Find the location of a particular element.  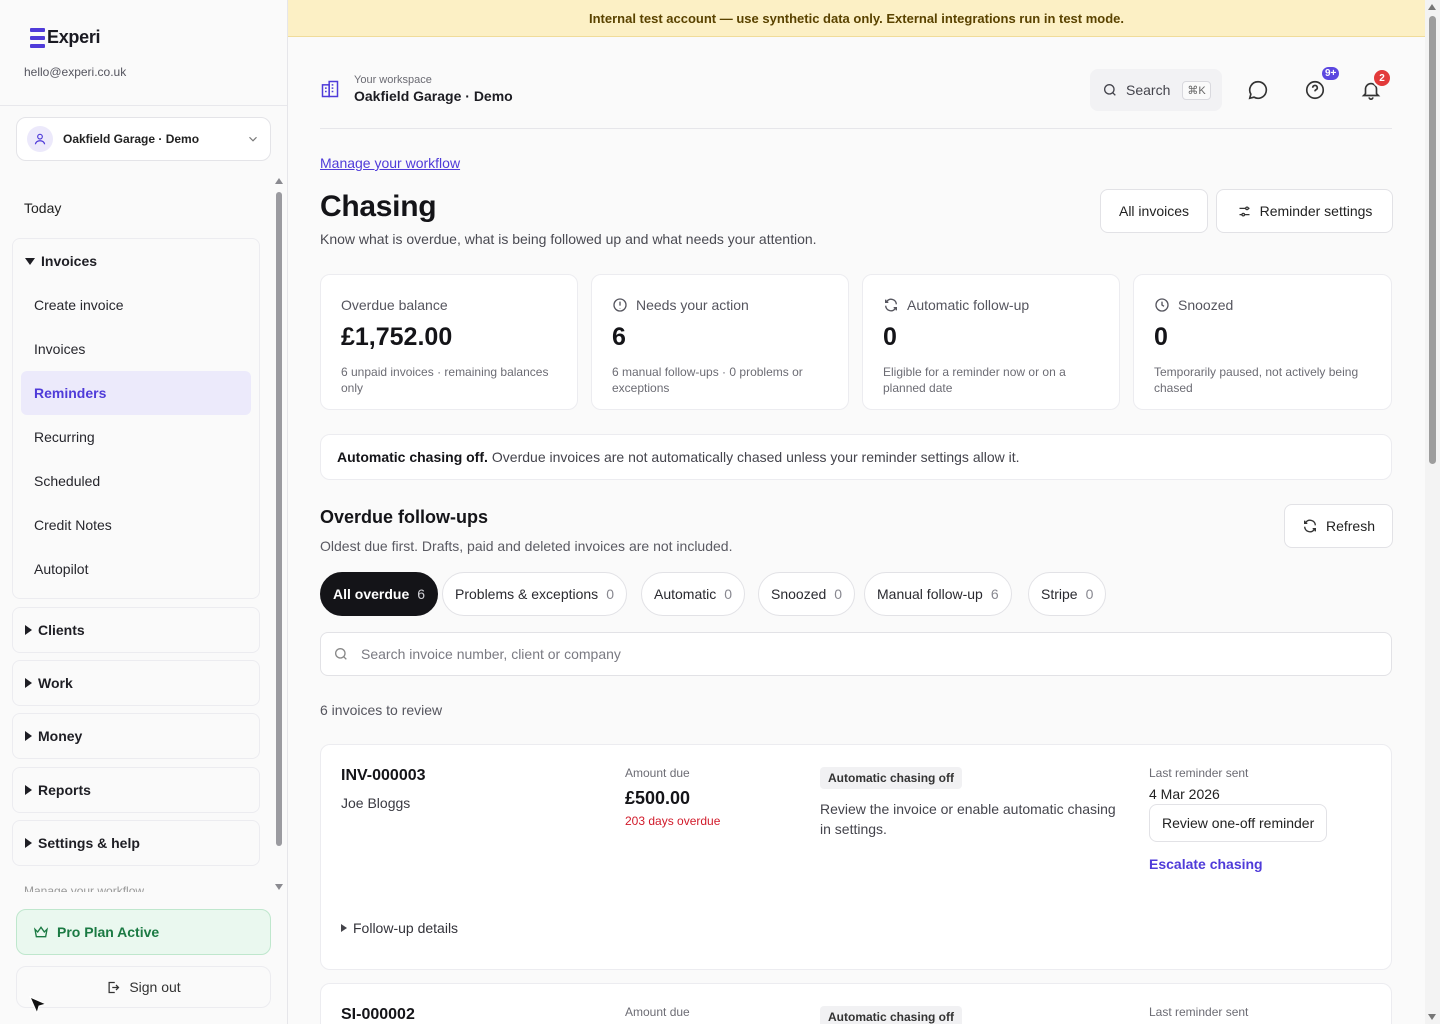

help-button: 9+ is located at coordinates (1321, 85).